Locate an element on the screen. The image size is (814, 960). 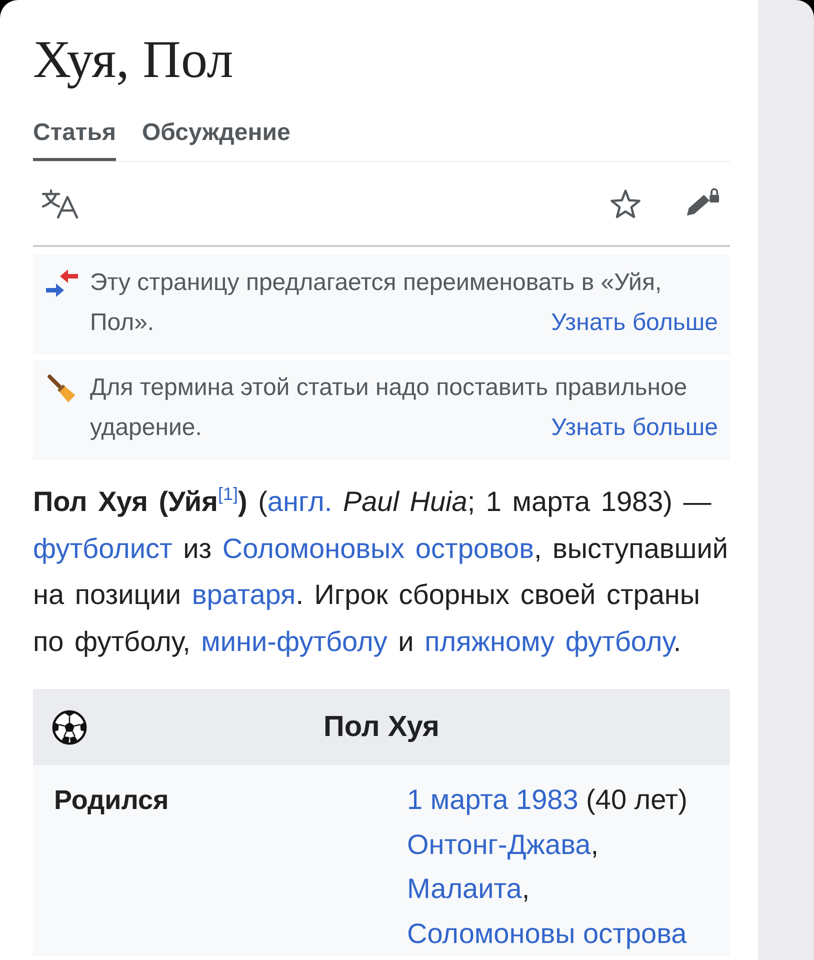
link: Онтонг-Джава is located at coordinates (499, 844).